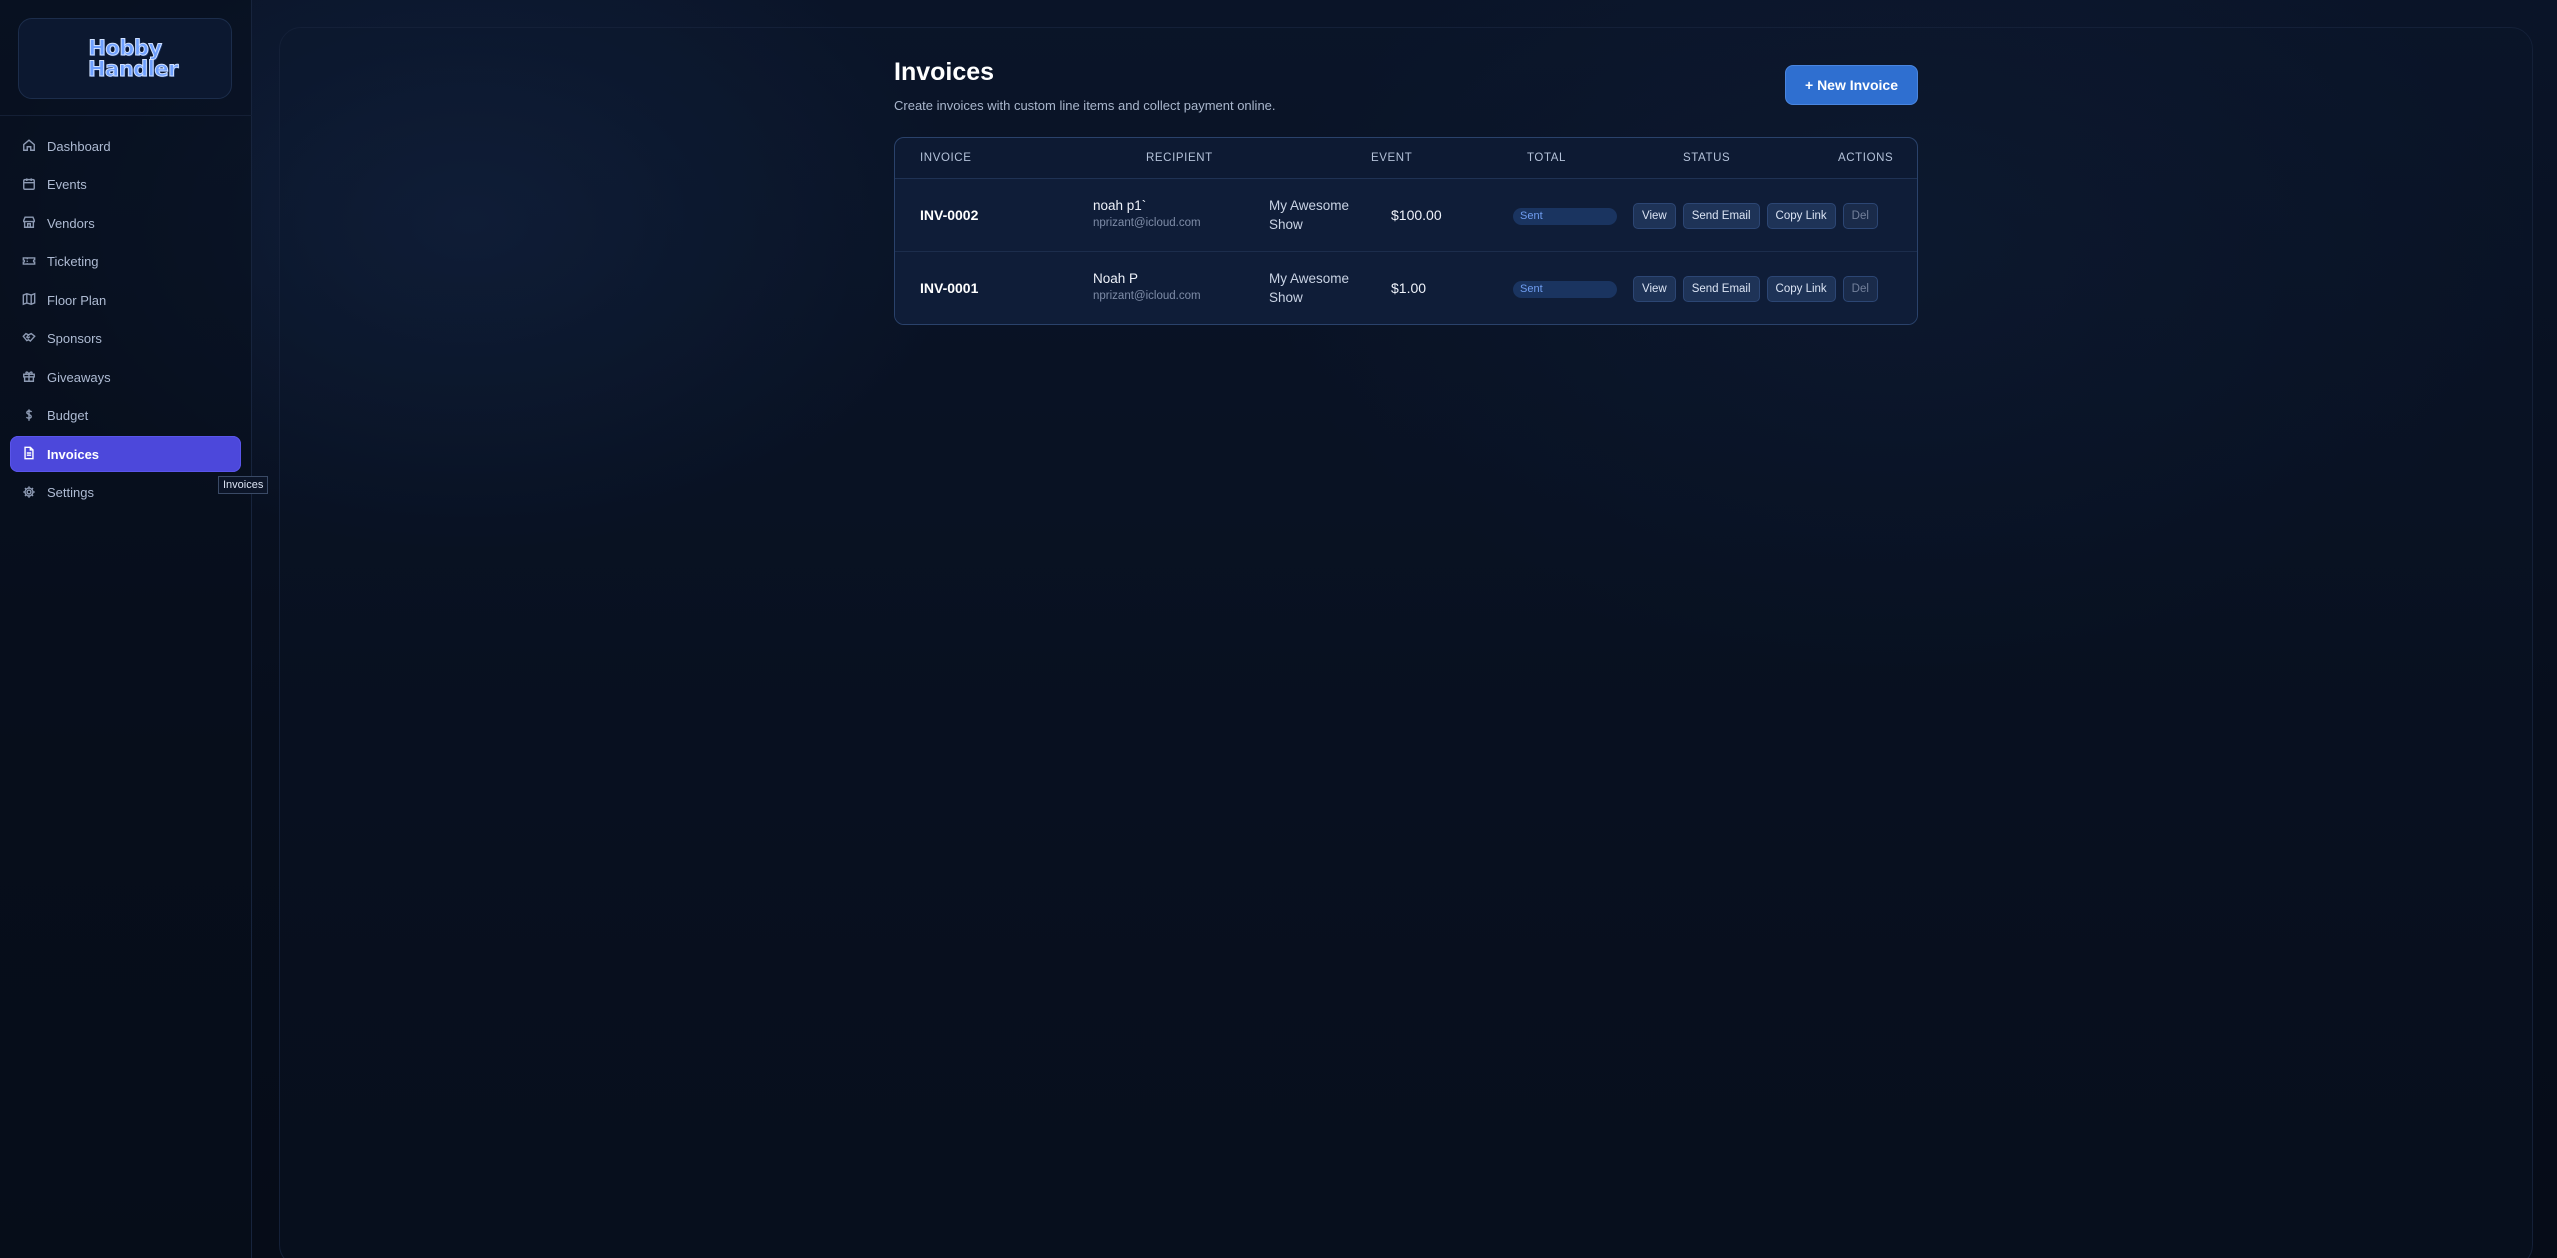 The width and height of the screenshot is (2557, 1258). I want to click on page-title: Invoices, so click(944, 72).